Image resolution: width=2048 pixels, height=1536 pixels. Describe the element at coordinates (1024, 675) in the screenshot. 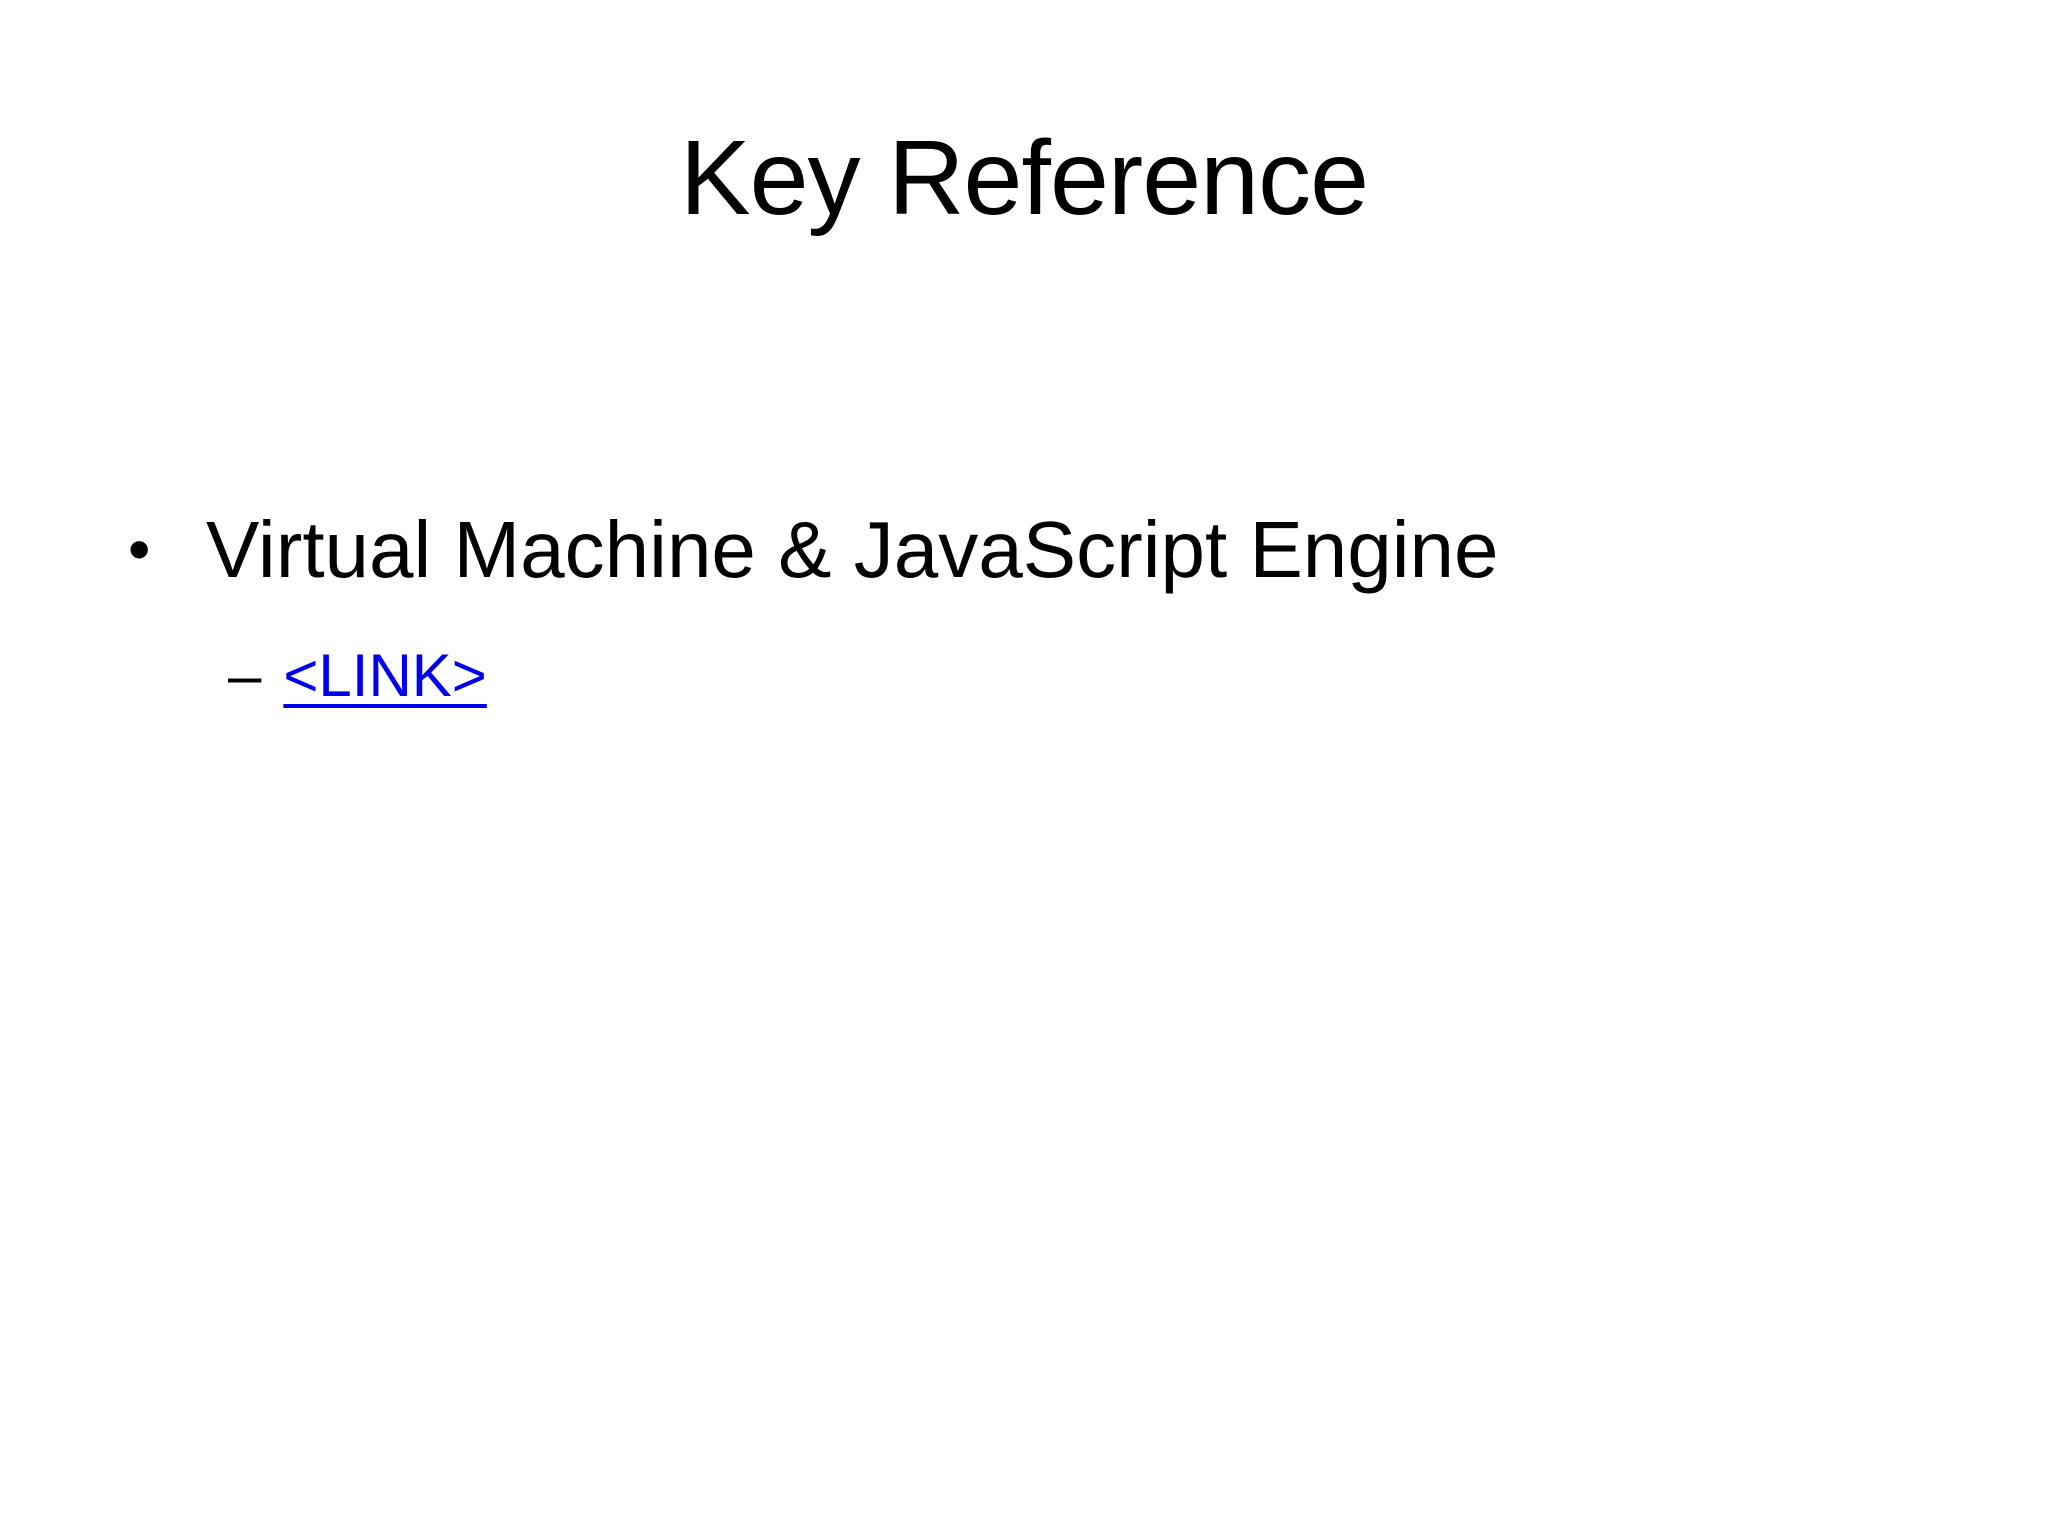

I see `sub-bullet-item: – <LINK>` at that location.